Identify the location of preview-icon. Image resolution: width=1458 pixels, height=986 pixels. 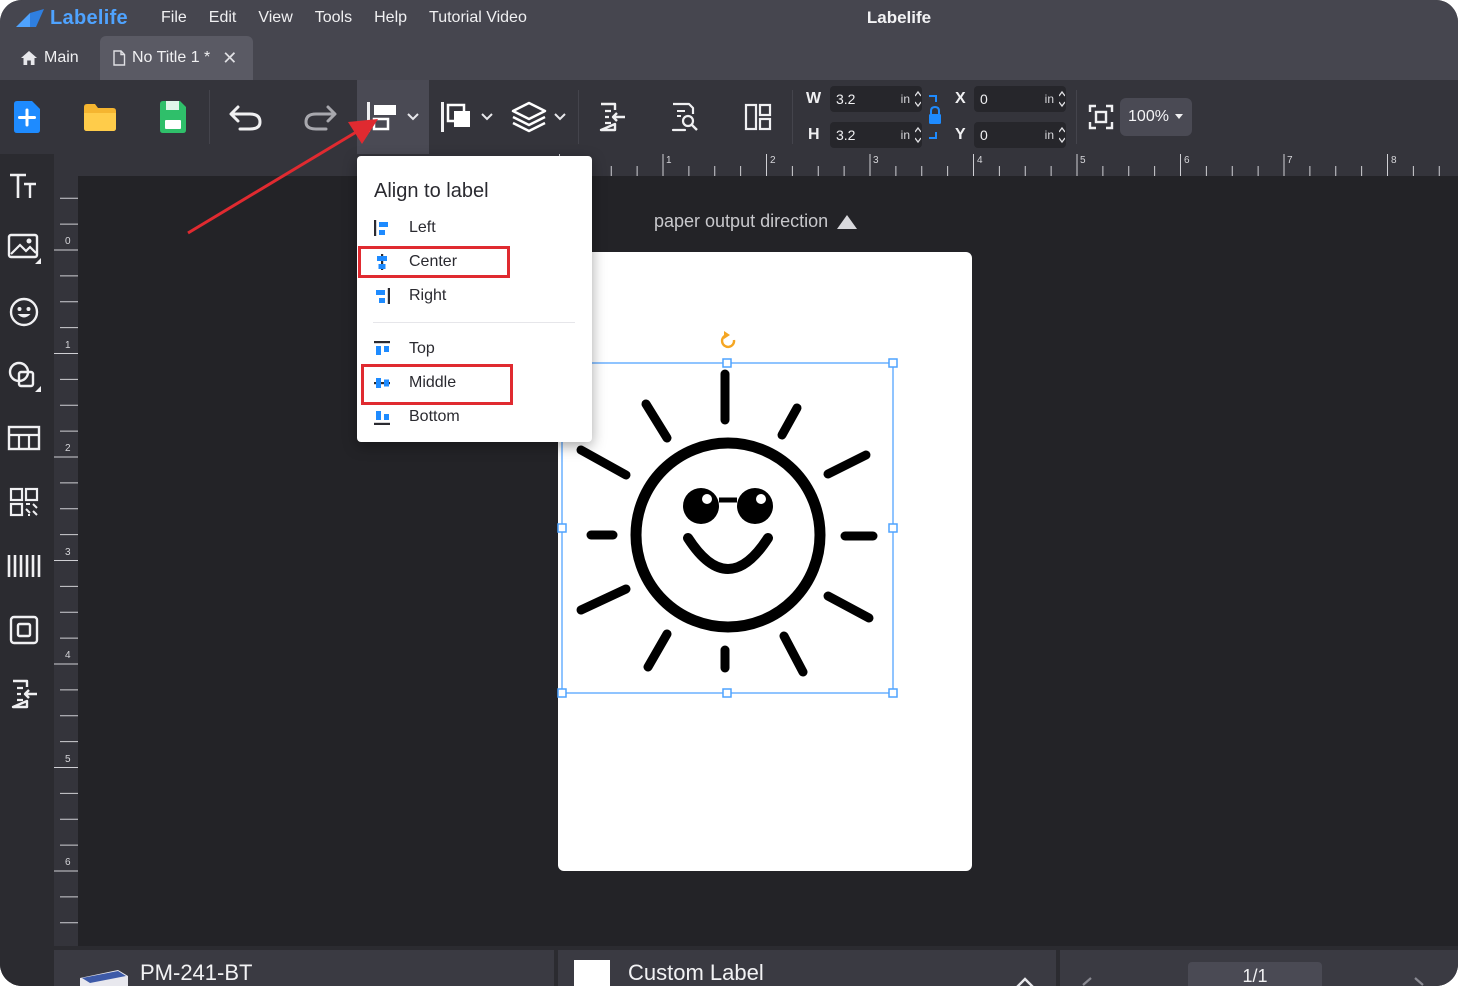
(684, 117).